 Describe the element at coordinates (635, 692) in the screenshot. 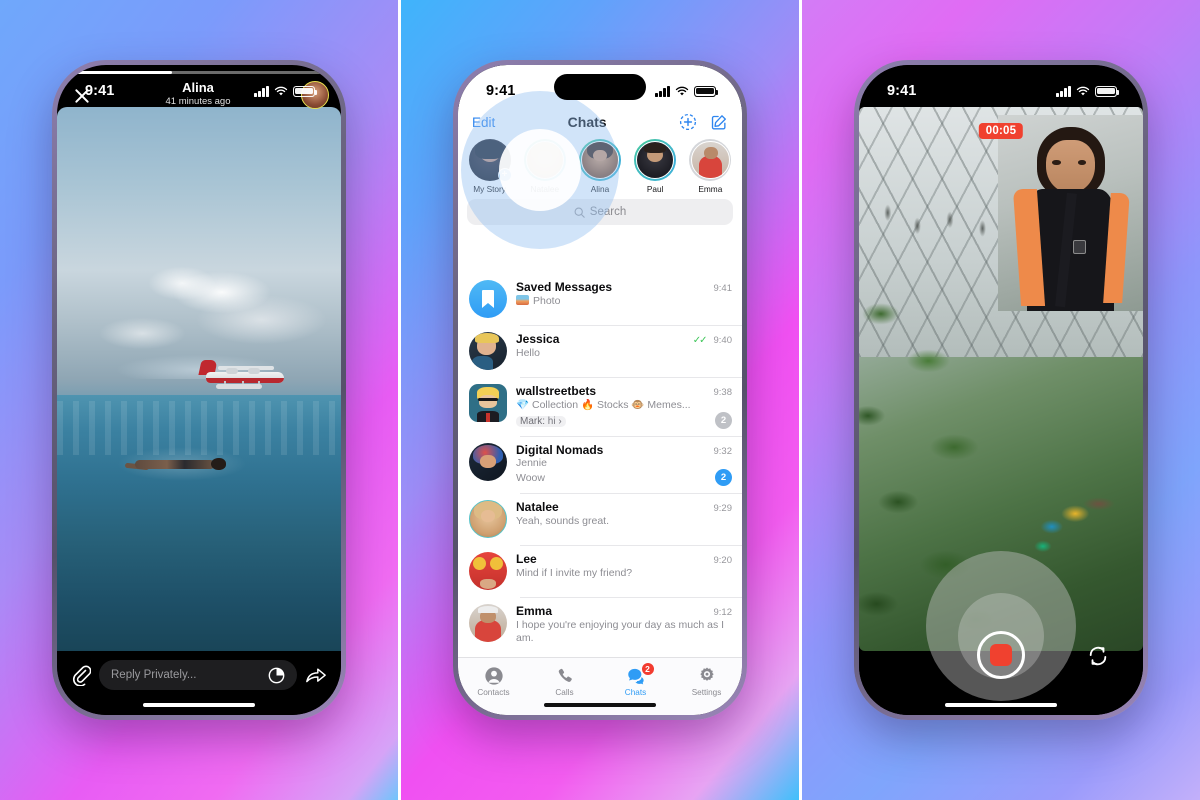

I see `tab-label: Chats` at that location.